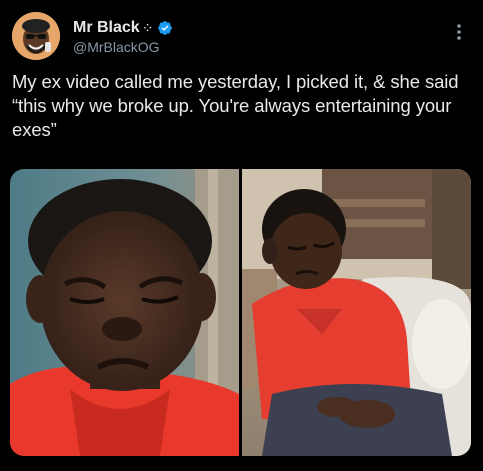  What do you see at coordinates (147, 28) in the screenshot?
I see `author-name-glyph: ⁘` at bounding box center [147, 28].